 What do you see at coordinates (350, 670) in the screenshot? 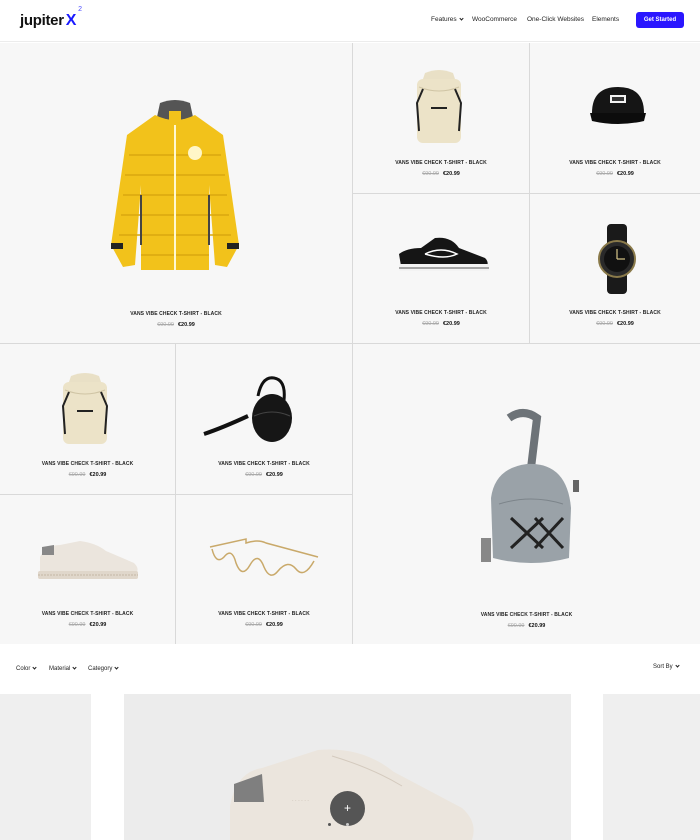
I see `filter-bar: Color Material Category Sort By` at bounding box center [350, 670].